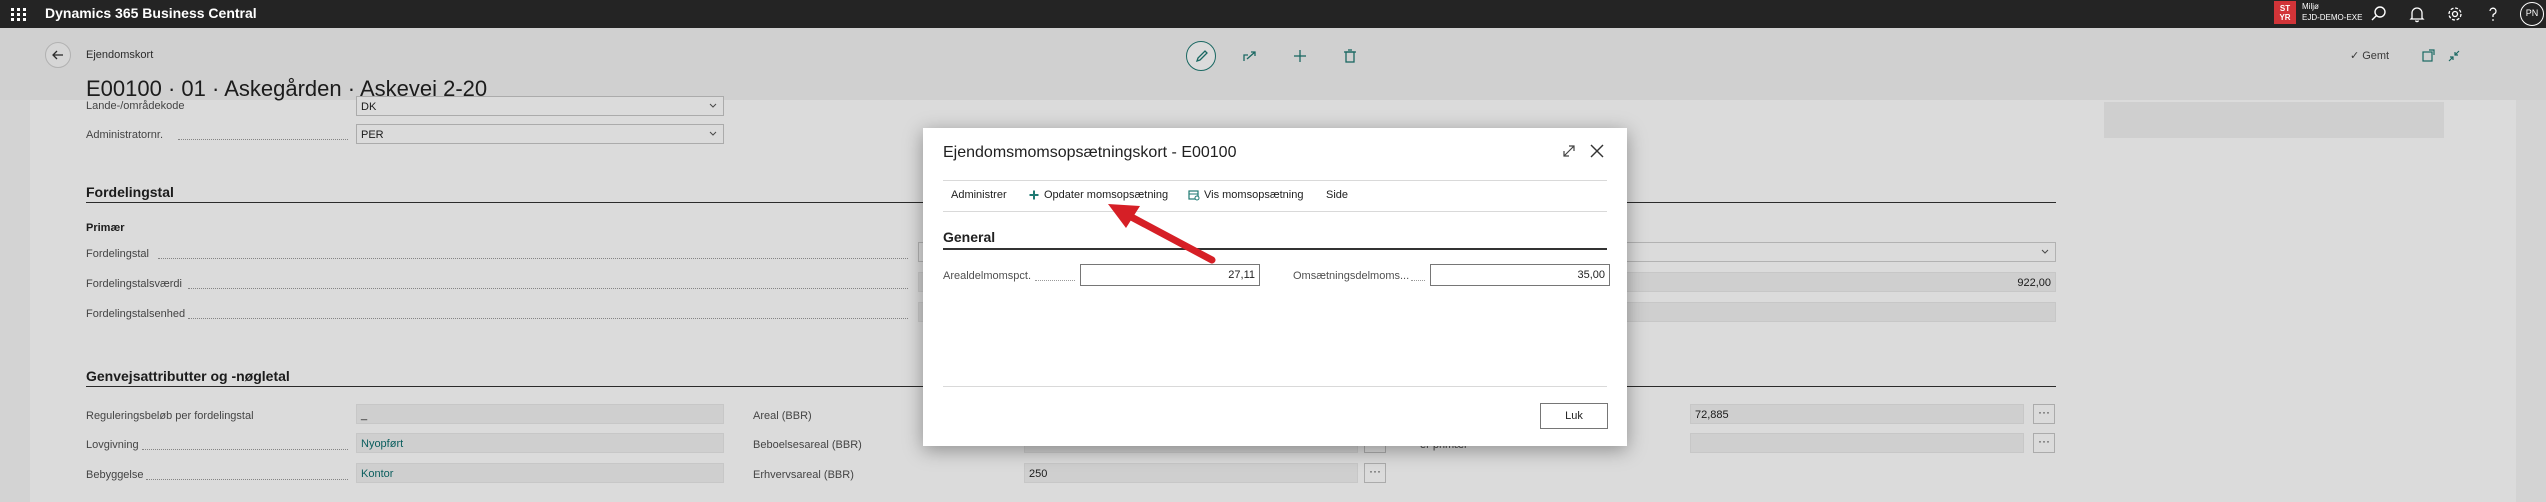 The height and width of the screenshot is (502, 2546). What do you see at coordinates (2310, 6) in the screenshot?
I see `environment-label: Miljø` at bounding box center [2310, 6].